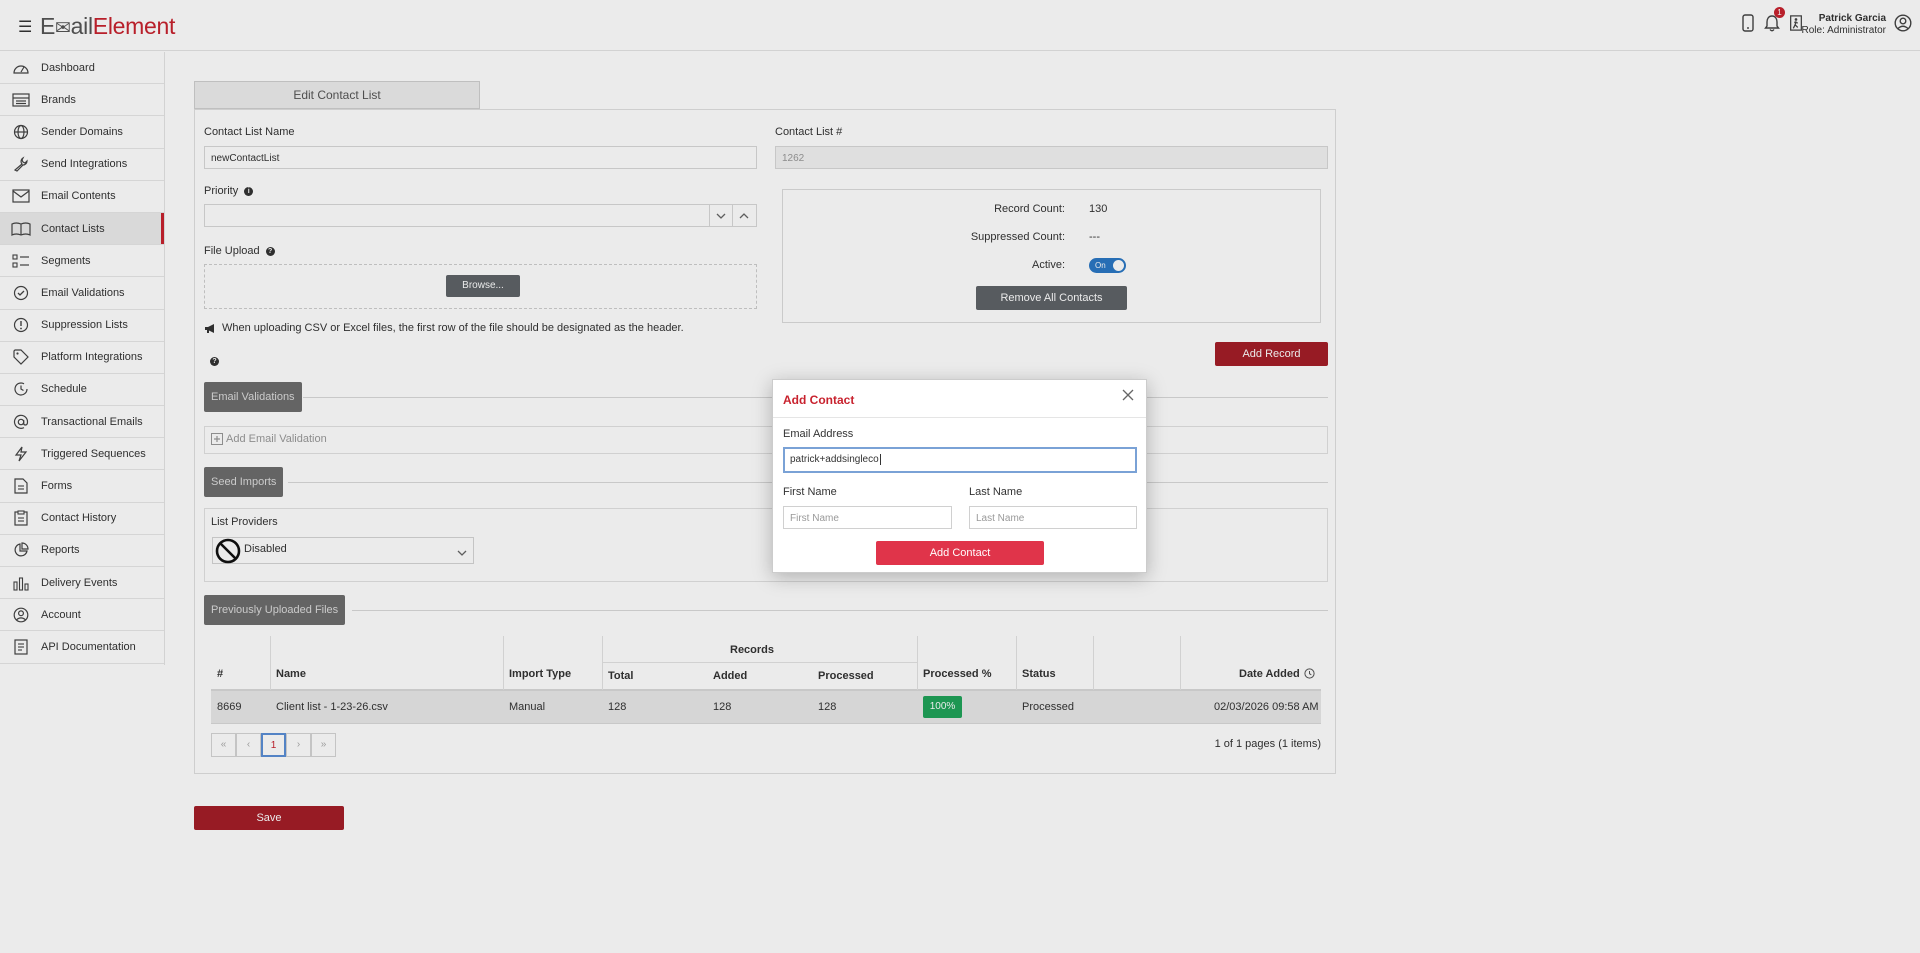 The width and height of the screenshot is (1920, 953). I want to click on modal-divider, so click(959, 417).